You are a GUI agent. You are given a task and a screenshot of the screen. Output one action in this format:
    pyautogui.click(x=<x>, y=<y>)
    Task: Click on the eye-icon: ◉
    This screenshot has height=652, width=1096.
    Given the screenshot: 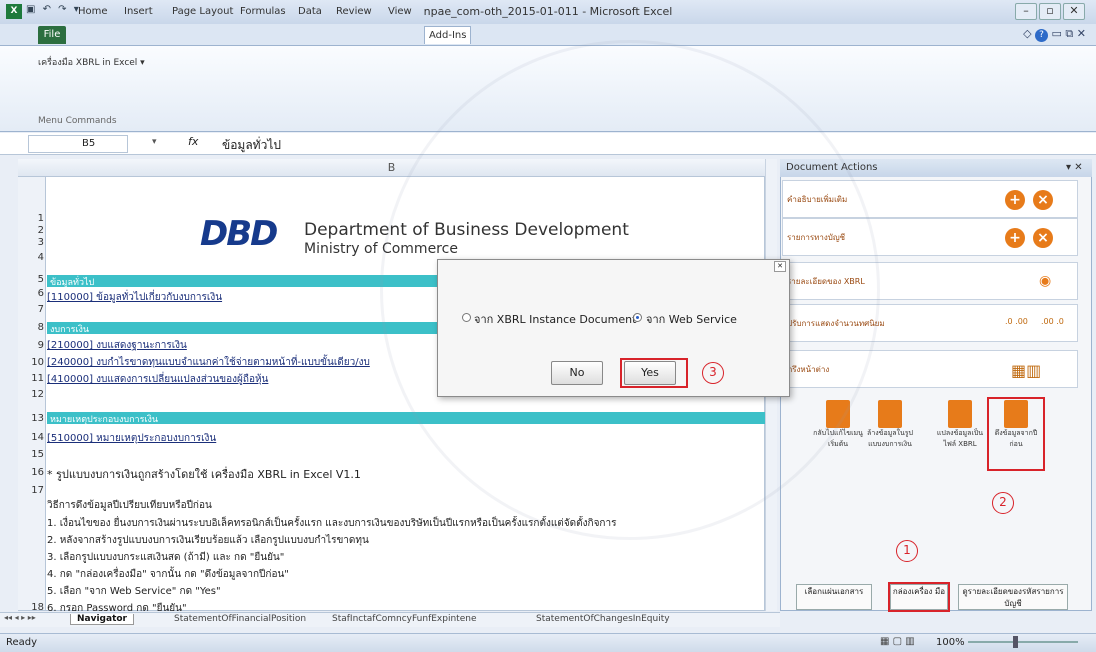 What is the action you would take?
    pyautogui.click(x=1045, y=281)
    